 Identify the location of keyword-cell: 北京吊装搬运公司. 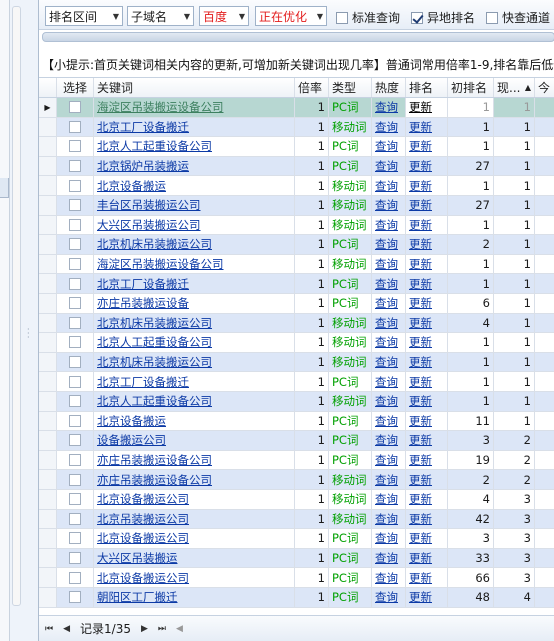
(194, 519).